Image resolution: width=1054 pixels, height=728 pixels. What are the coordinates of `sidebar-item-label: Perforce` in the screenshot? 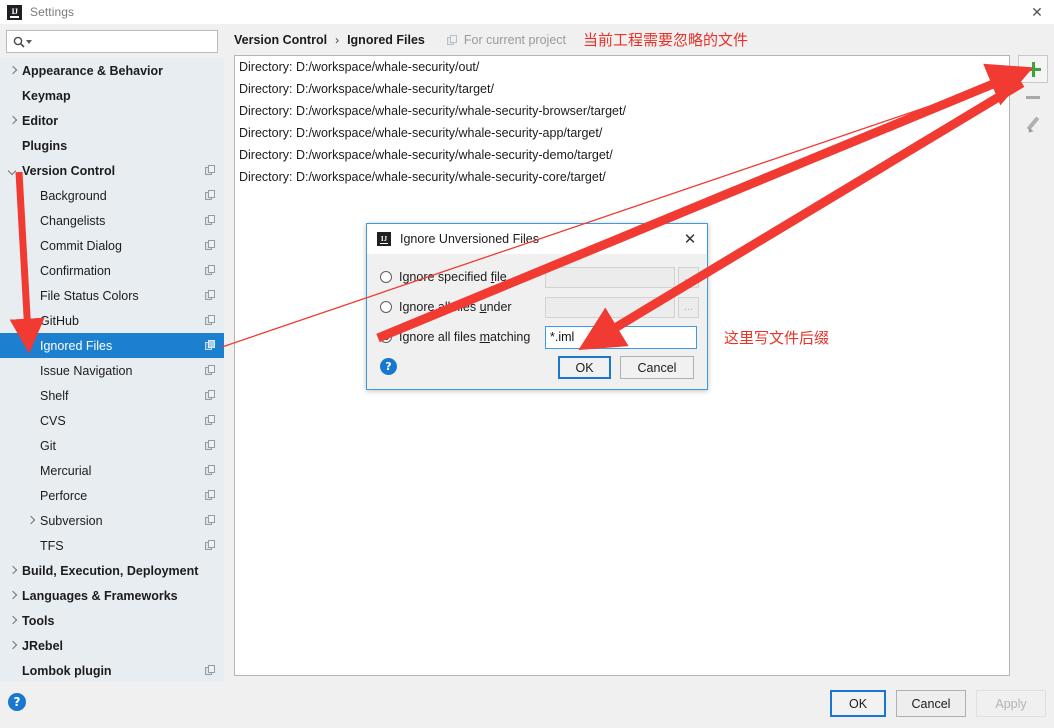 It's located at (64, 495).